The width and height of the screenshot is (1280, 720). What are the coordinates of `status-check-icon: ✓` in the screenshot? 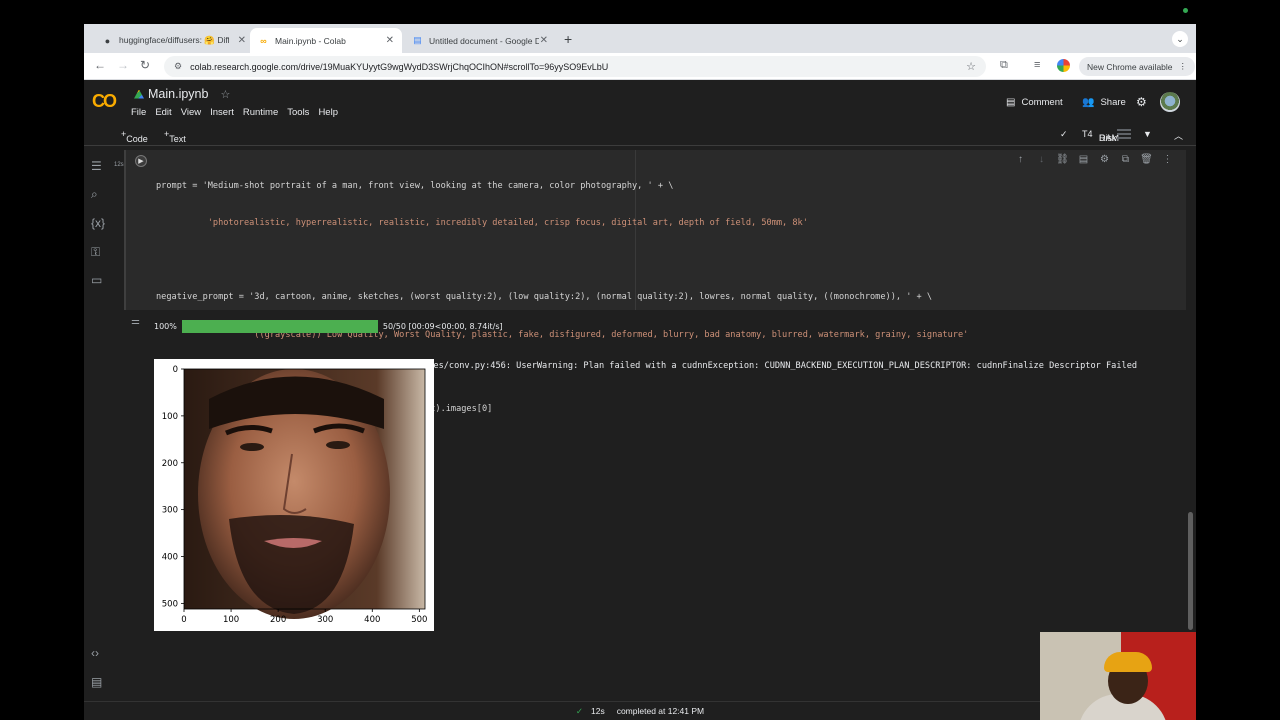 It's located at (579, 710).